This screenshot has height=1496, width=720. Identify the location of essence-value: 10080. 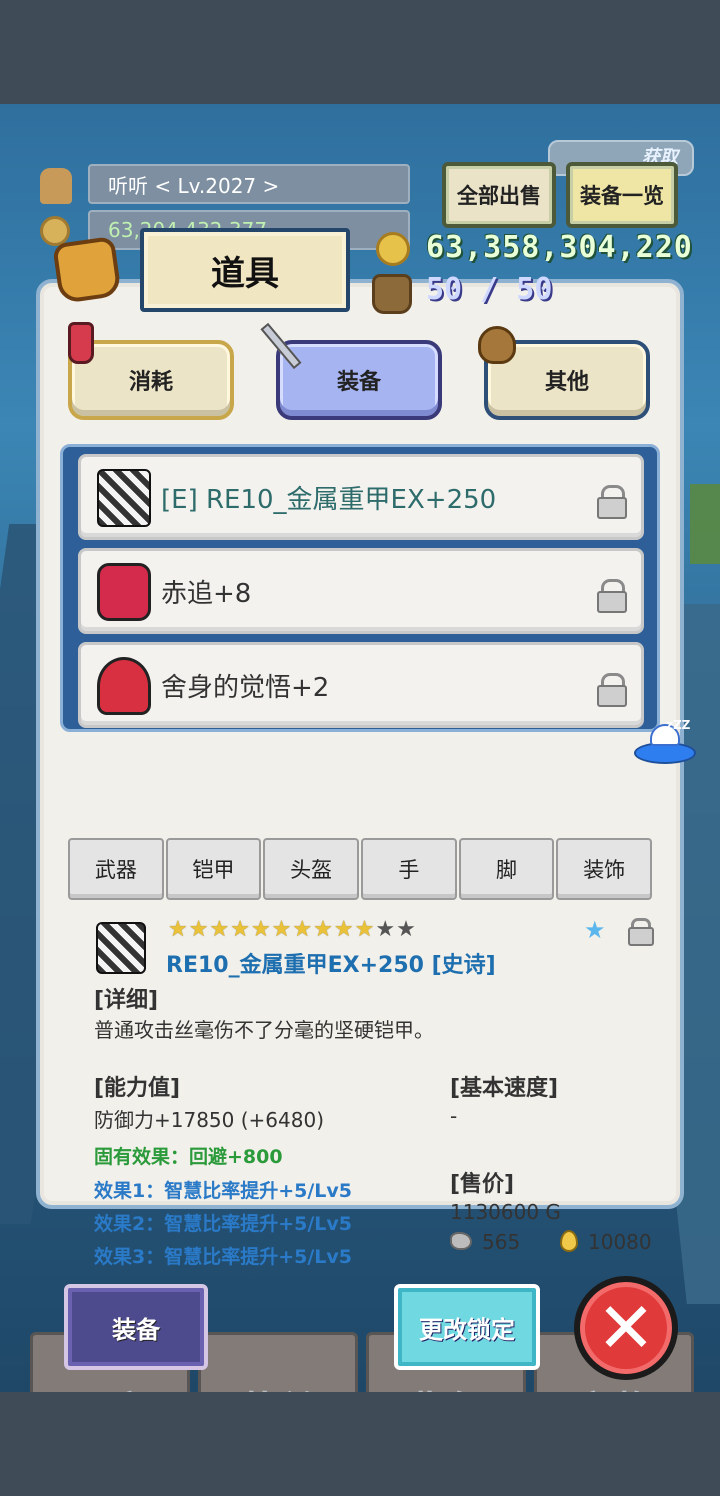
(620, 1242).